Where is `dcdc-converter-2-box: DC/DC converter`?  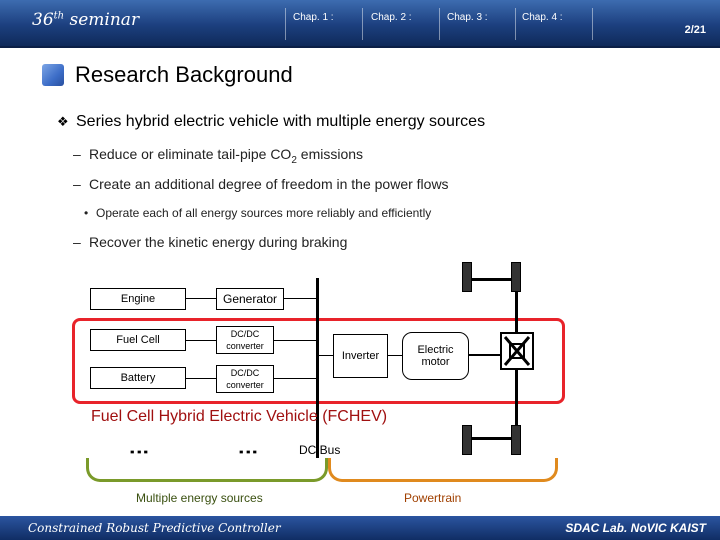
dcdc-converter-2-box: DC/DC converter is located at coordinates (245, 379).